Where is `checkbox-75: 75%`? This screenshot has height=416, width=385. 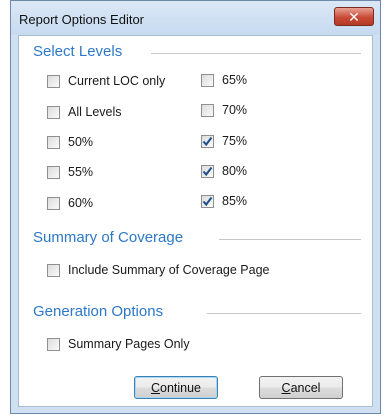 checkbox-75: 75% is located at coordinates (224, 141).